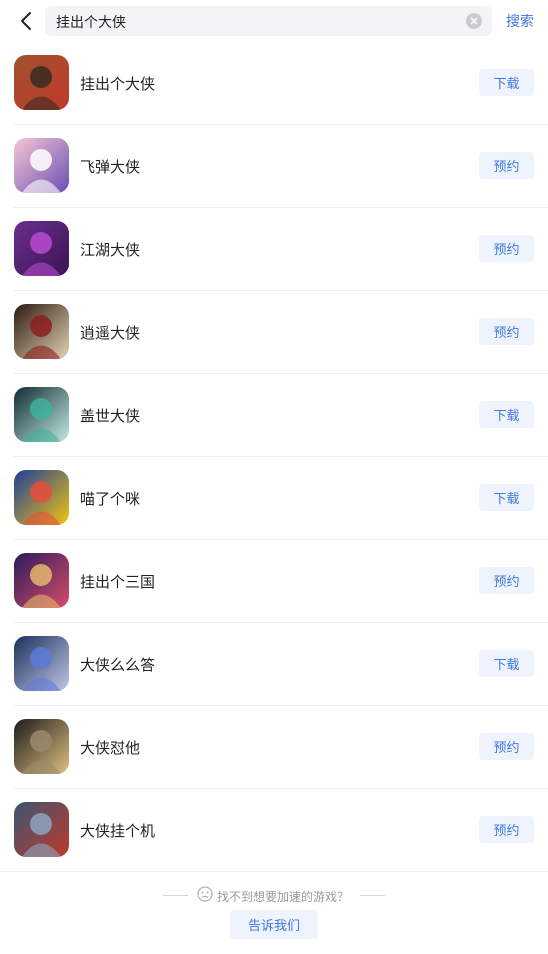  Describe the element at coordinates (274, 581) in the screenshot. I see `list-item: 挂出个三国 预约` at that location.